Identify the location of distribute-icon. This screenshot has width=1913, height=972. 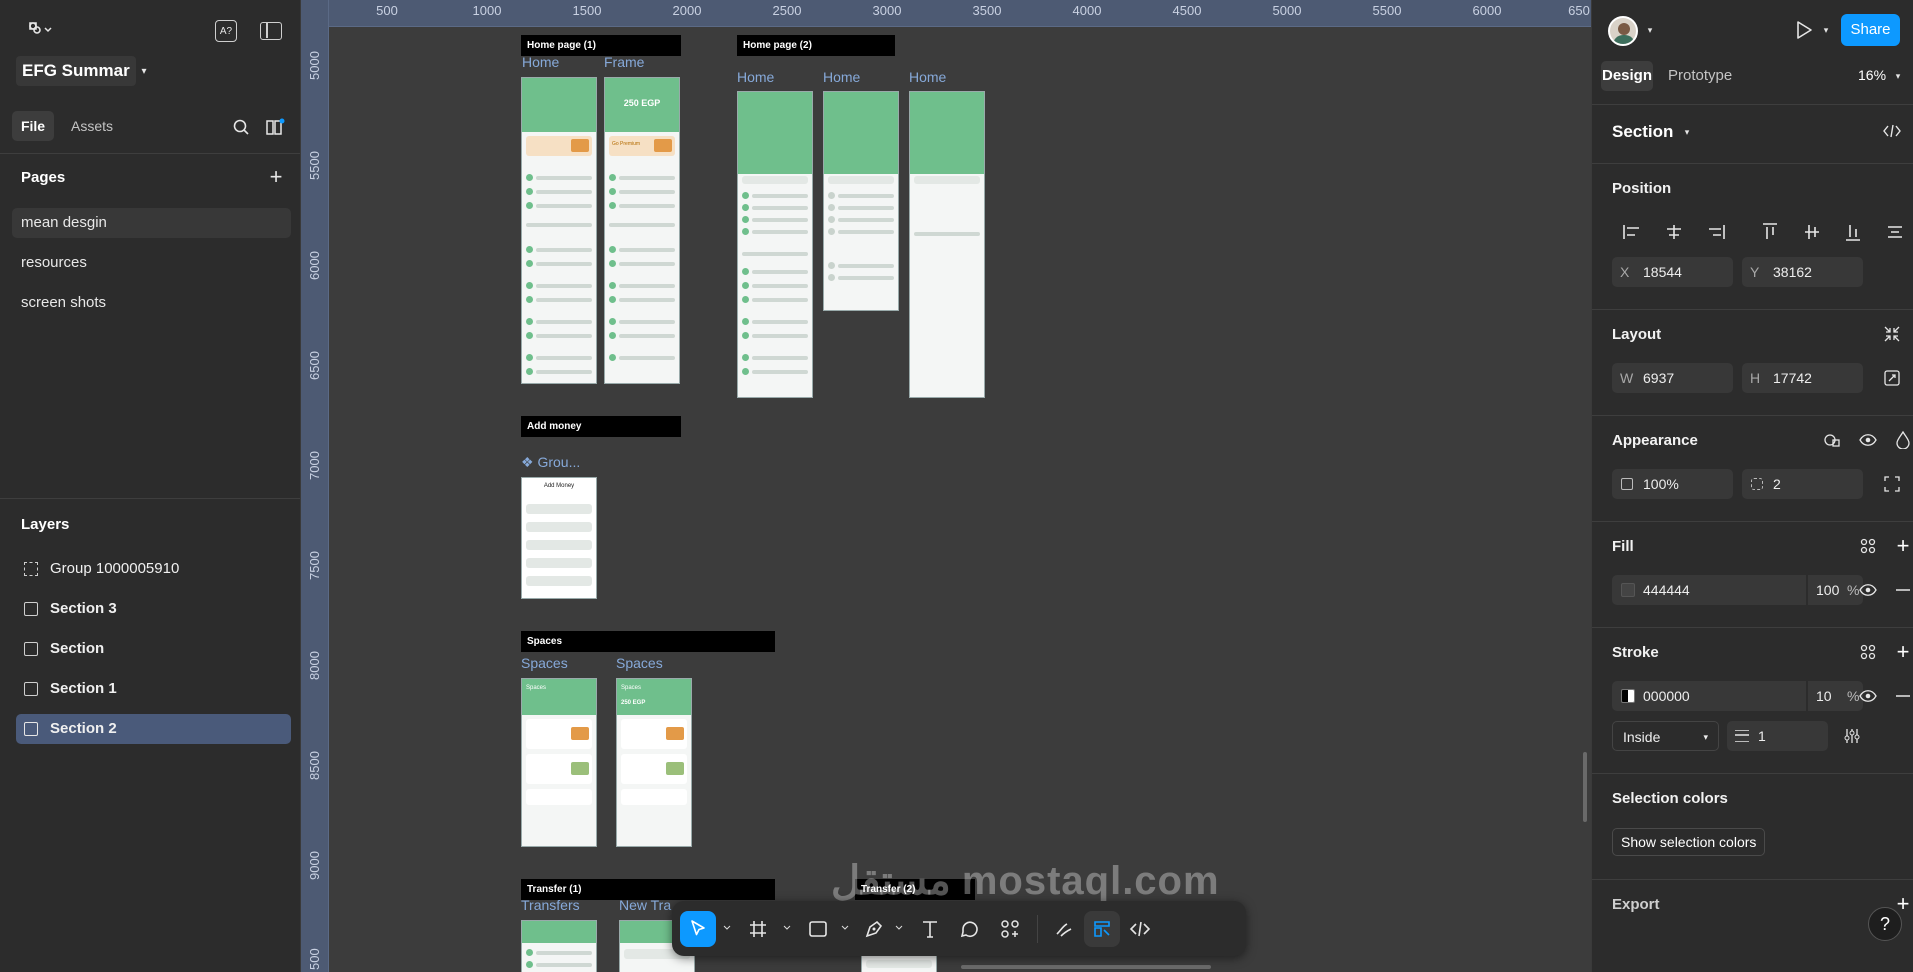
(1895, 232).